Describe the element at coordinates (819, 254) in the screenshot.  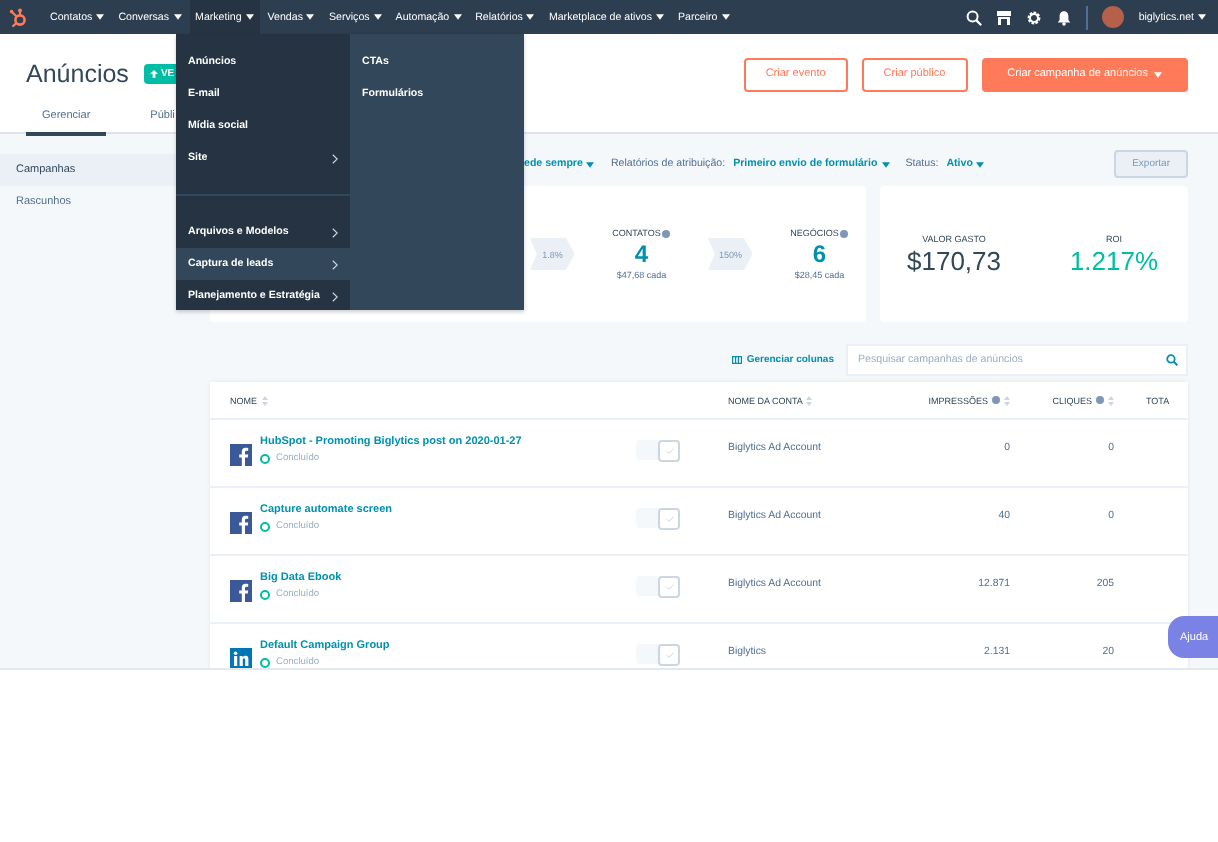
I see `metric-value: 6` at that location.